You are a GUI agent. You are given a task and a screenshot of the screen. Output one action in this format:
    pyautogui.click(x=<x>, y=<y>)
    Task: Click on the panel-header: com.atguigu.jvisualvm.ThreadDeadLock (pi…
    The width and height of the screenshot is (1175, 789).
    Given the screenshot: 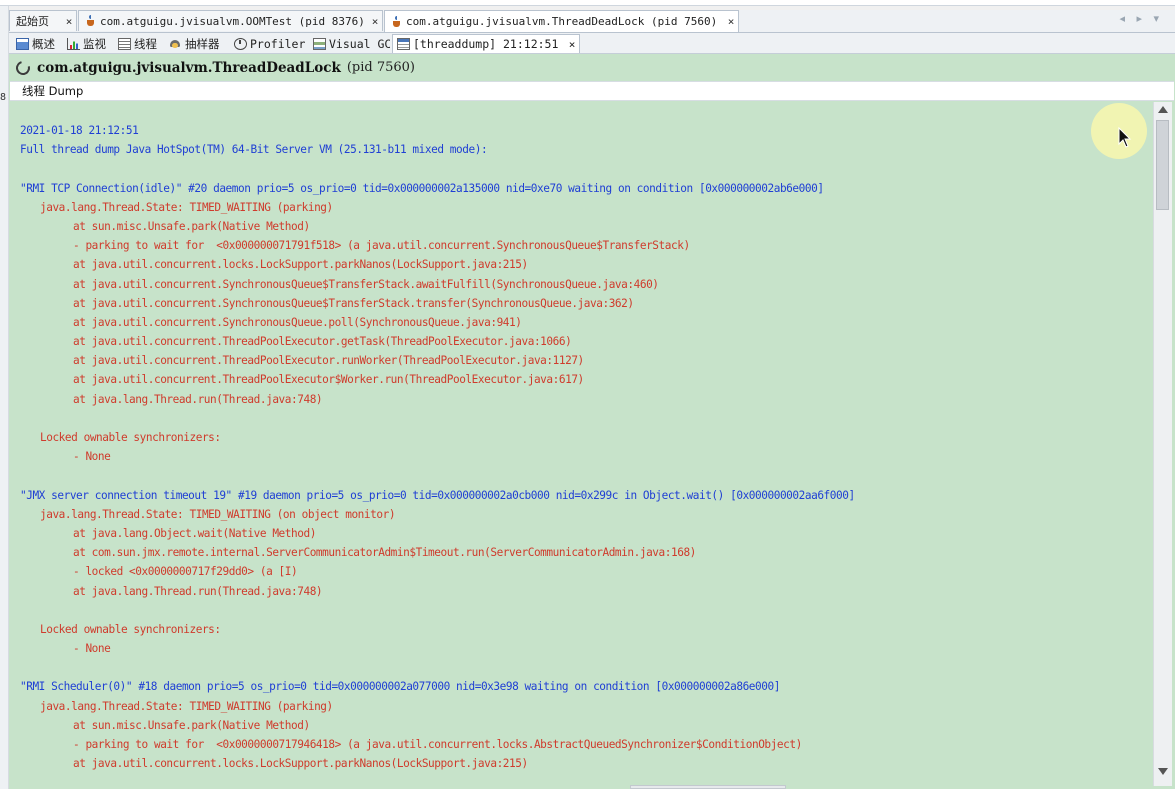 What is the action you would take?
    pyautogui.click(x=592, y=67)
    